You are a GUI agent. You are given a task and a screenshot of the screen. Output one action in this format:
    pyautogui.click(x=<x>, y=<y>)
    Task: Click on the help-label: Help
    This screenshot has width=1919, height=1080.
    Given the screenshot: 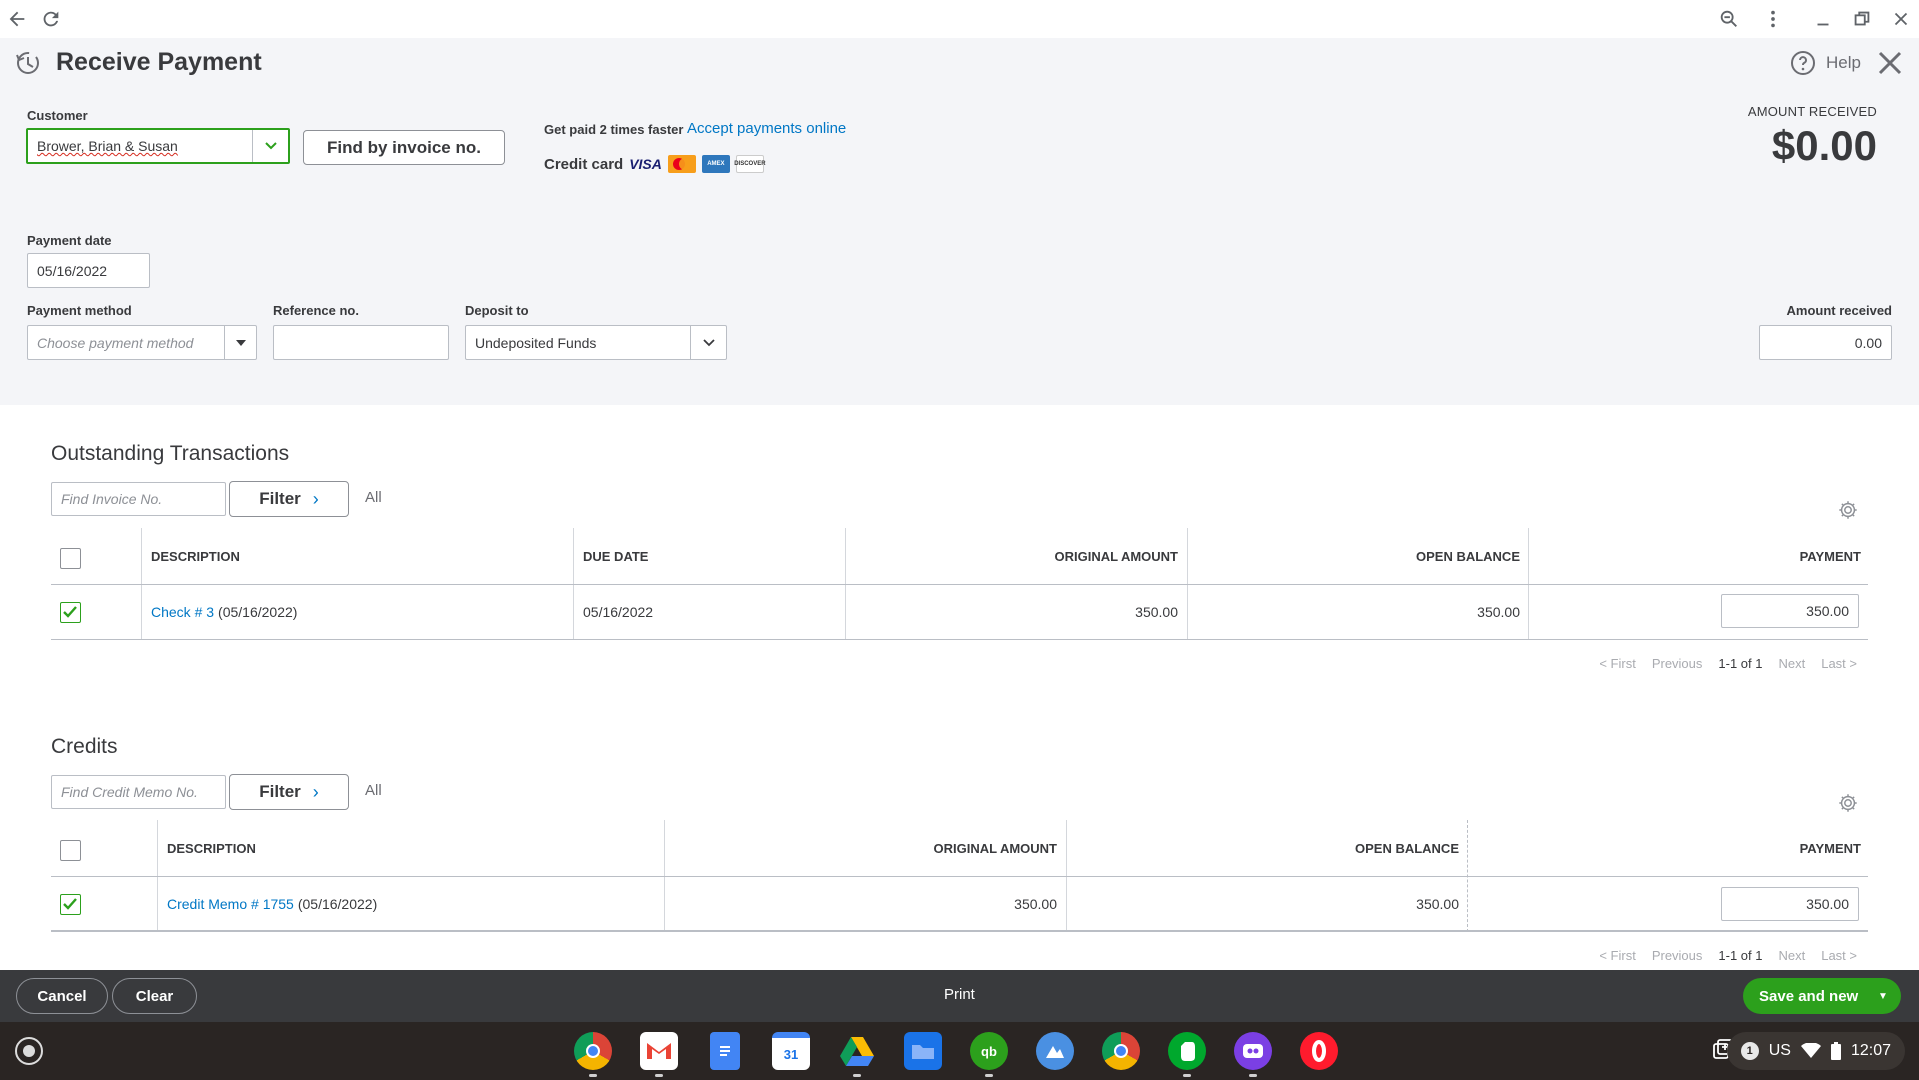 What is the action you would take?
    pyautogui.click(x=1843, y=62)
    